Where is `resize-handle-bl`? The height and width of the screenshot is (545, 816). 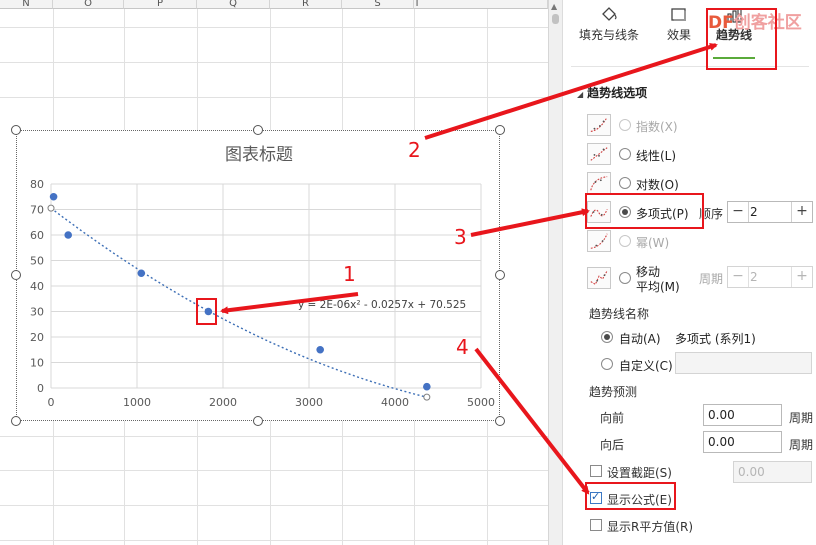 resize-handle-bl is located at coordinates (16, 421).